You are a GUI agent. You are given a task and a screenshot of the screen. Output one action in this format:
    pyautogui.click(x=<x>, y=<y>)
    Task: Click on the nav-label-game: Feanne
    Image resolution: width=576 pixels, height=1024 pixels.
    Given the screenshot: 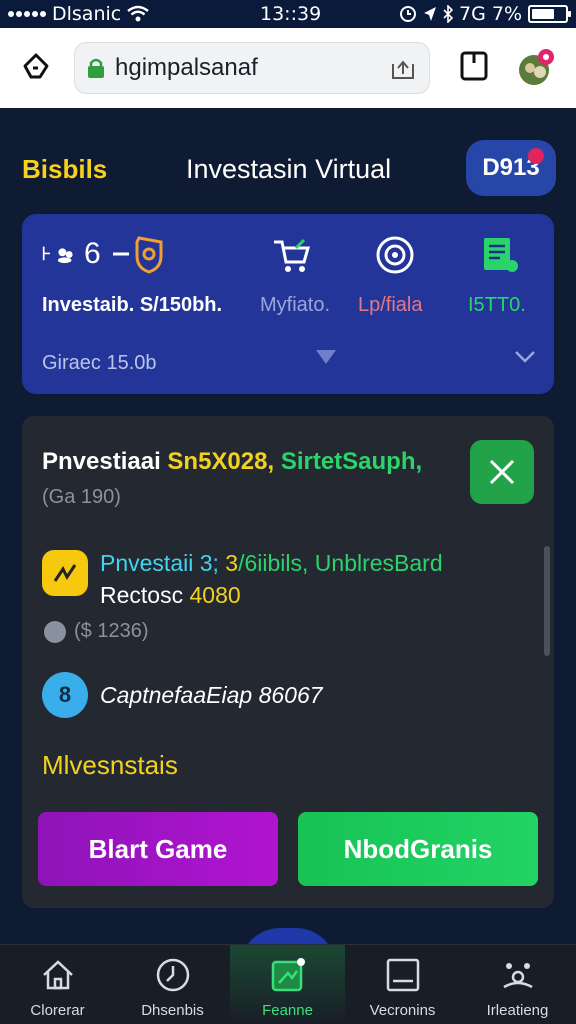 What is the action you would take?
    pyautogui.click(x=287, y=1010)
    